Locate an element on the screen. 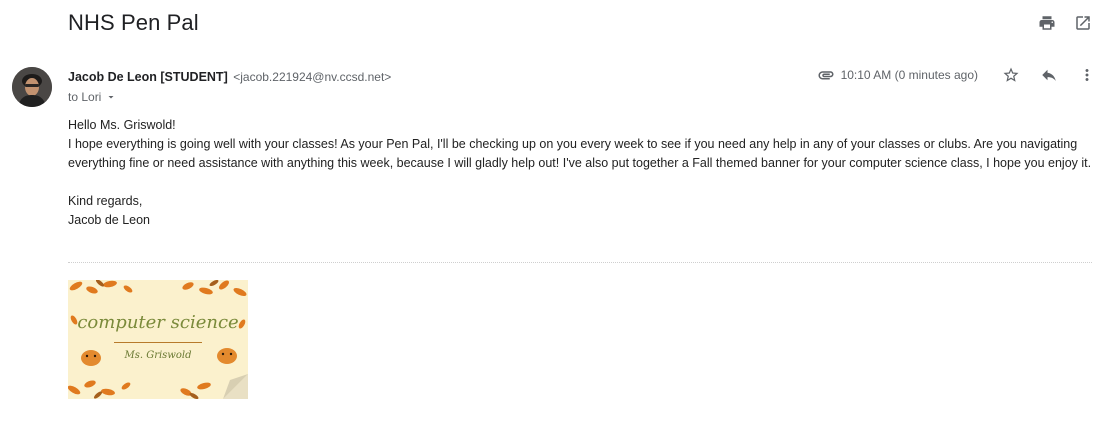 This screenshot has height=431, width=1114. more-vert-icon is located at coordinates (1087, 75).